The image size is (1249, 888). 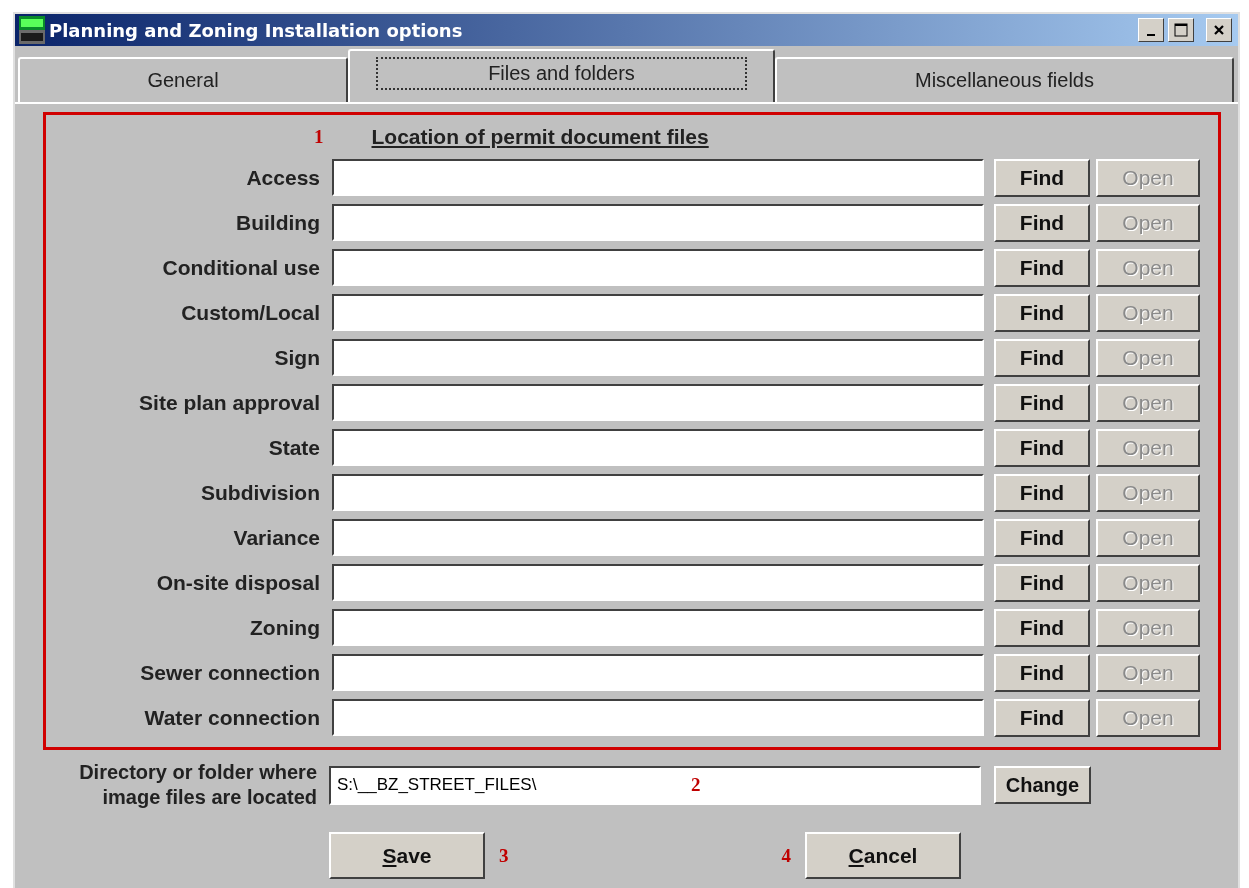 I want to click on field-label: Building, so click(x=278, y=222).